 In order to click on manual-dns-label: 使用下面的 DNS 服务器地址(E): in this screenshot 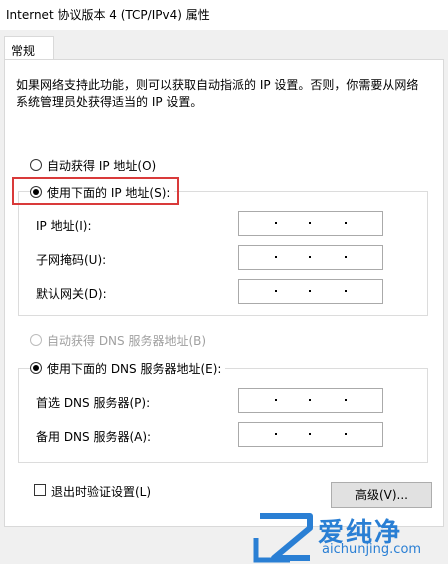, I will do `click(134, 368)`.